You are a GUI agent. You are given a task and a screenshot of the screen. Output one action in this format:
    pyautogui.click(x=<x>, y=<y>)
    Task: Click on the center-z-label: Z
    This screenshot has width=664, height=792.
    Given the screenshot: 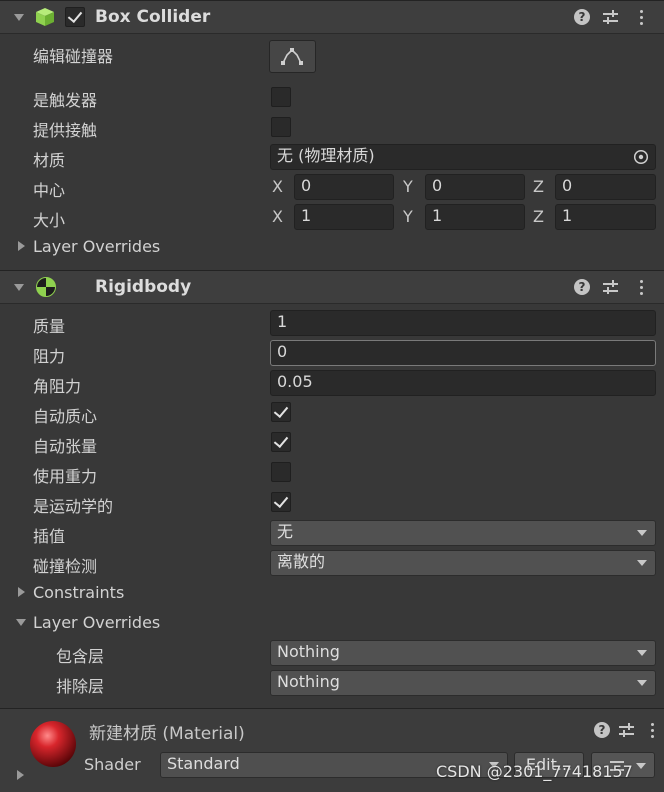 What is the action you would take?
    pyautogui.click(x=538, y=186)
    